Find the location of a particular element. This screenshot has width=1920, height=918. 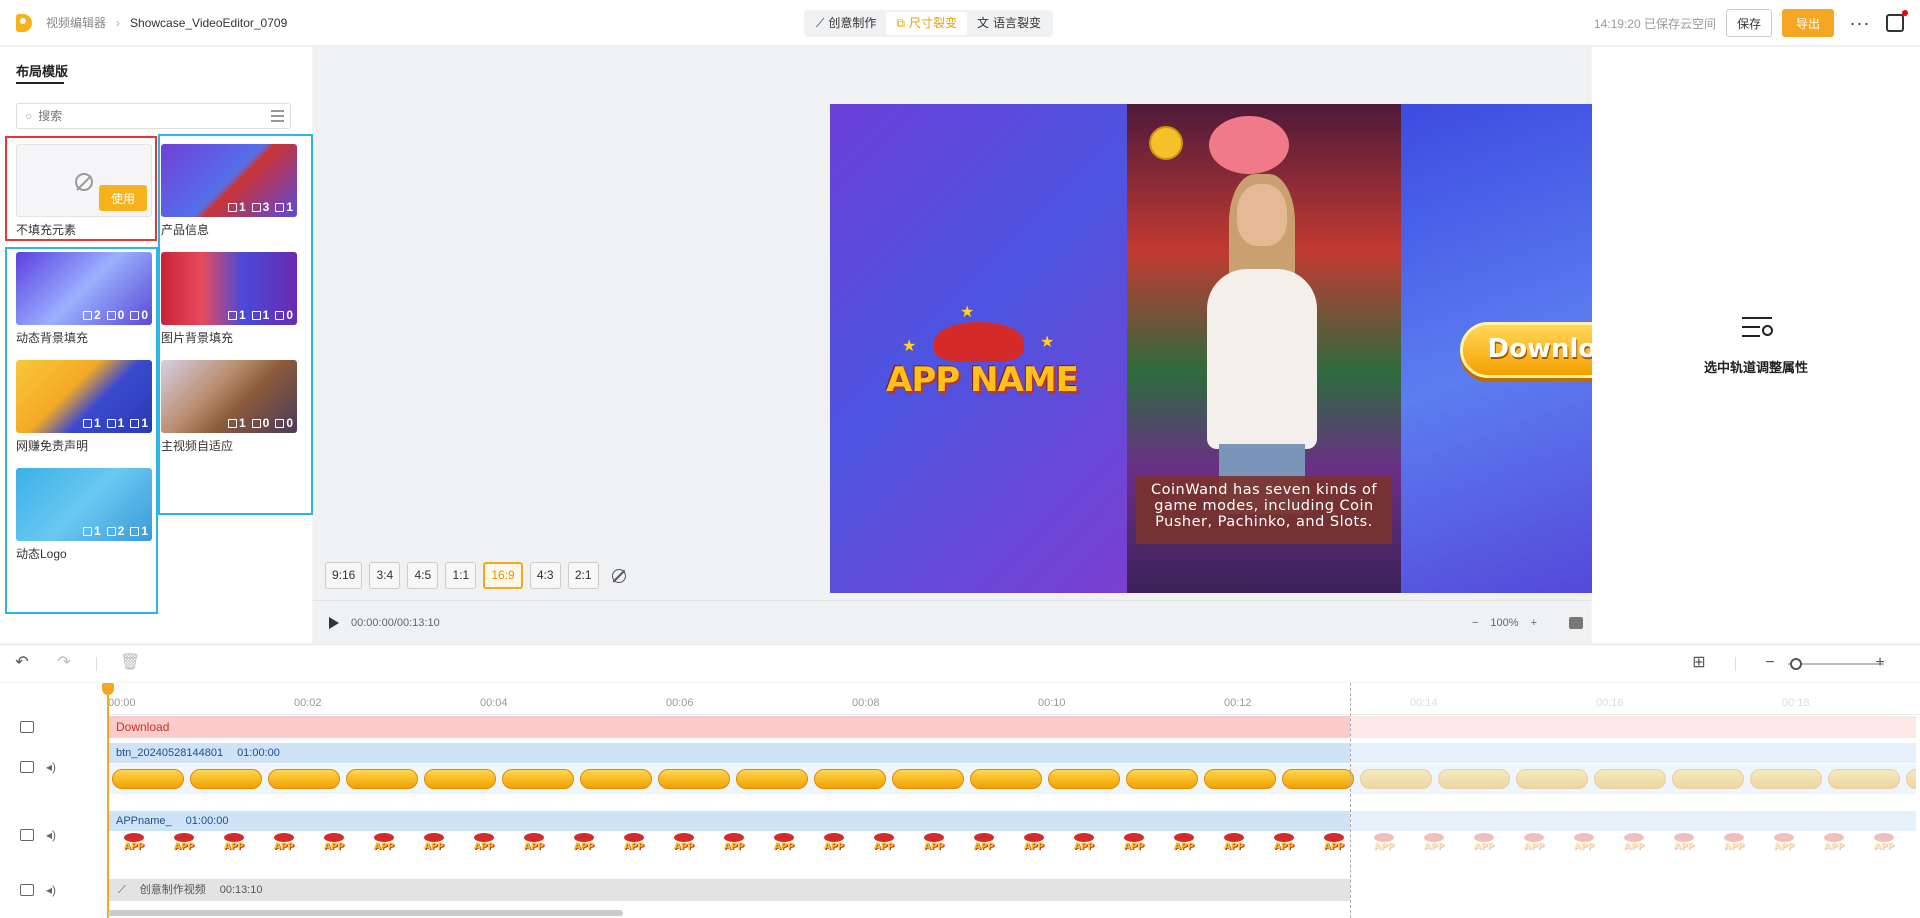

top-actions: 14:19:20 已保存云空间 保存 导出 ··· is located at coordinates (1751, 23).